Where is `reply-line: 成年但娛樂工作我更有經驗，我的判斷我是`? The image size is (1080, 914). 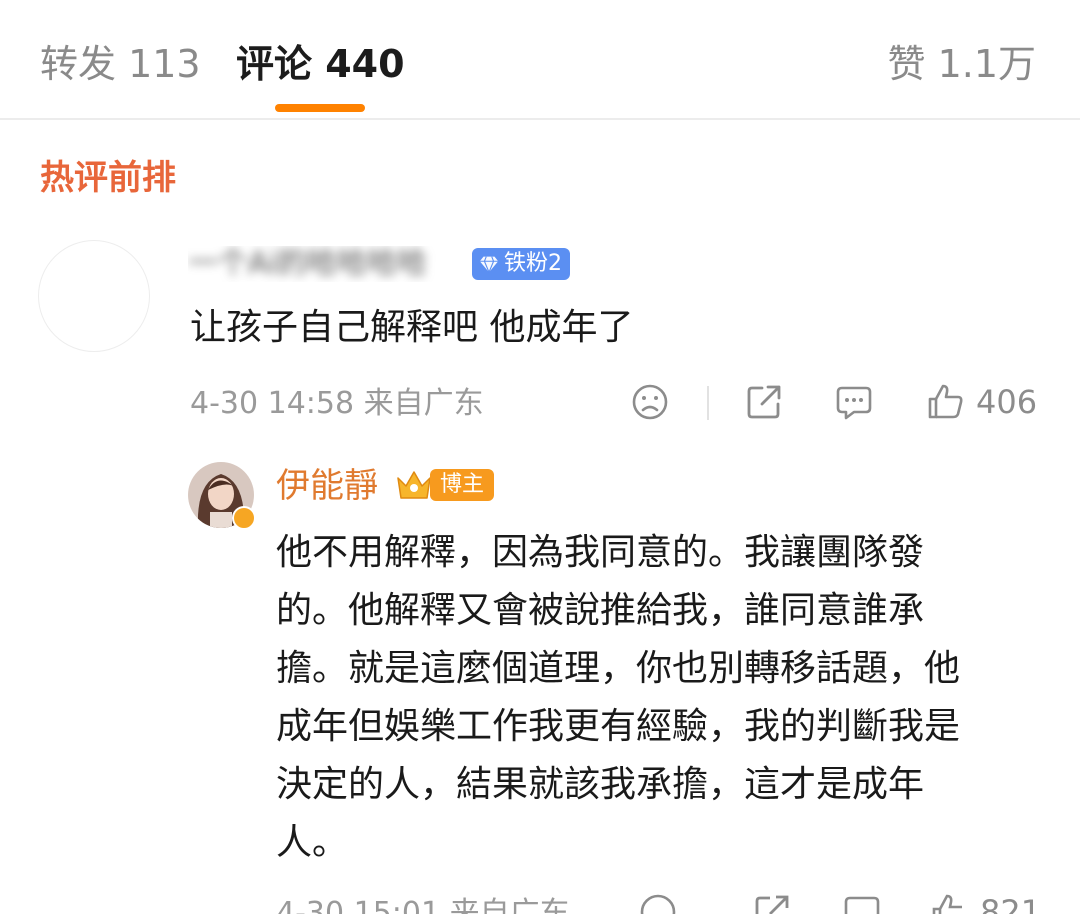
reply-line: 成年但娛樂工作我更有經驗，我的判斷我是 is located at coordinates (618, 726).